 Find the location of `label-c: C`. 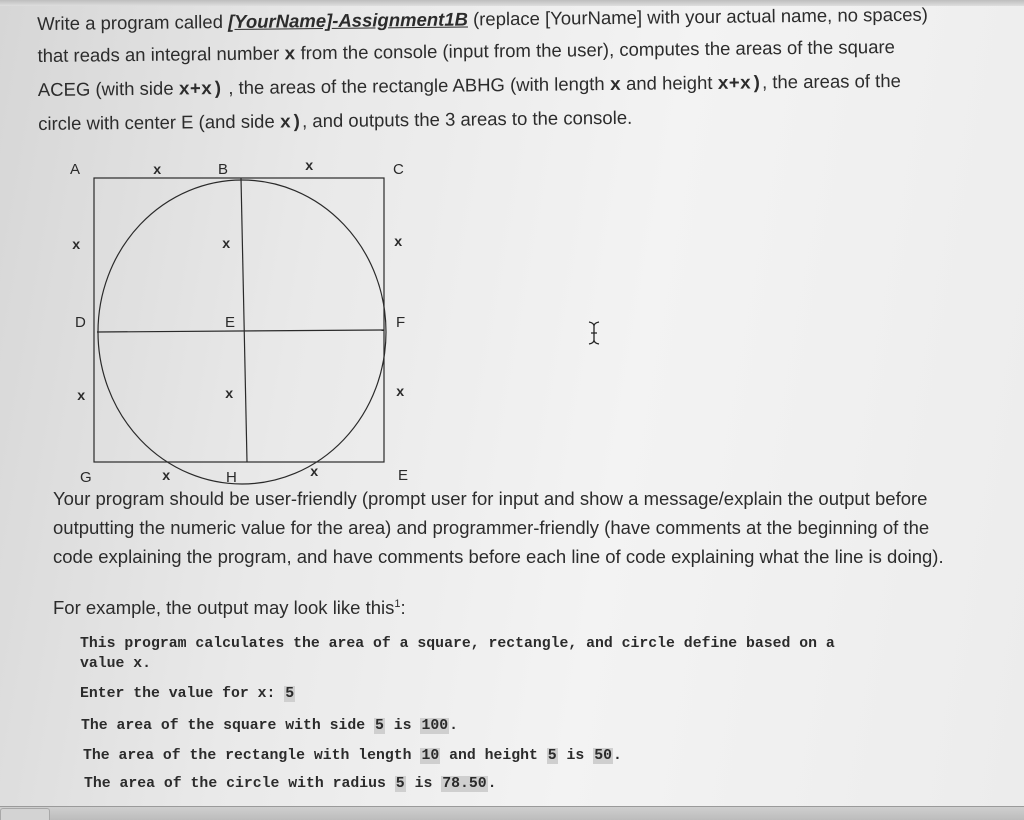

label-c: C is located at coordinates (398, 169).